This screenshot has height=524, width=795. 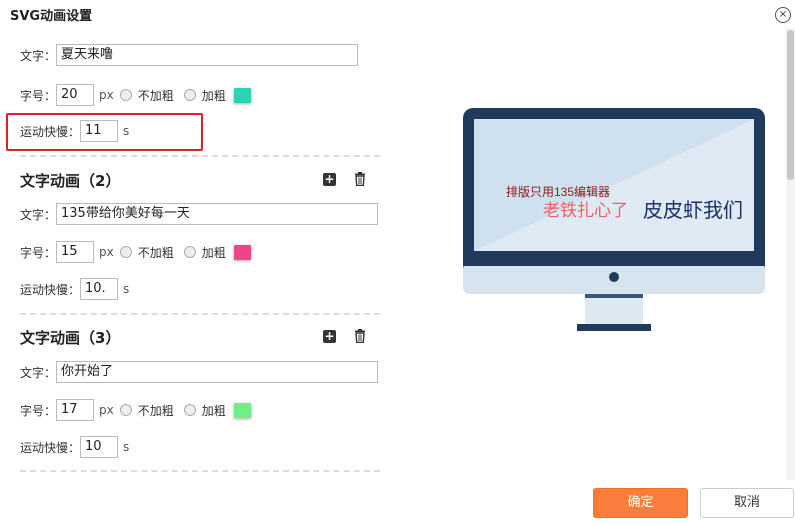 I want to click on size-input-3: 17, so click(x=75, y=410).